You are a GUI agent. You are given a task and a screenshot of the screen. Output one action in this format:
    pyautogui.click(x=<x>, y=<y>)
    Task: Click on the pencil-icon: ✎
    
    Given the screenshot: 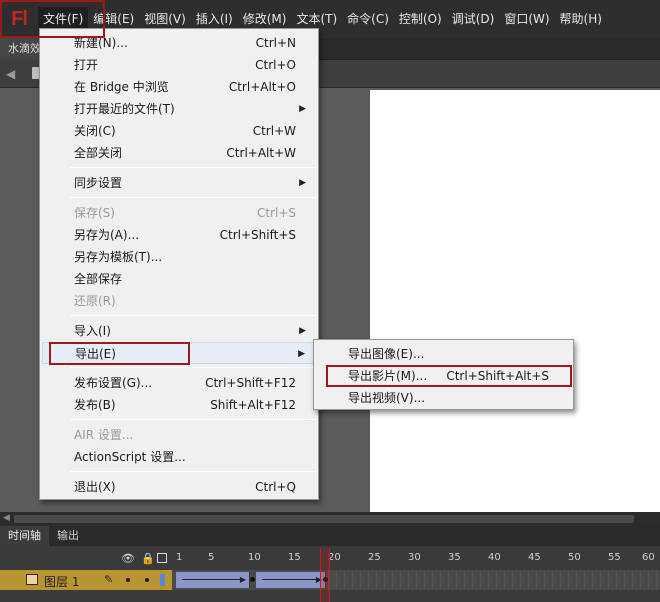 What is the action you would take?
    pyautogui.click(x=109, y=579)
    